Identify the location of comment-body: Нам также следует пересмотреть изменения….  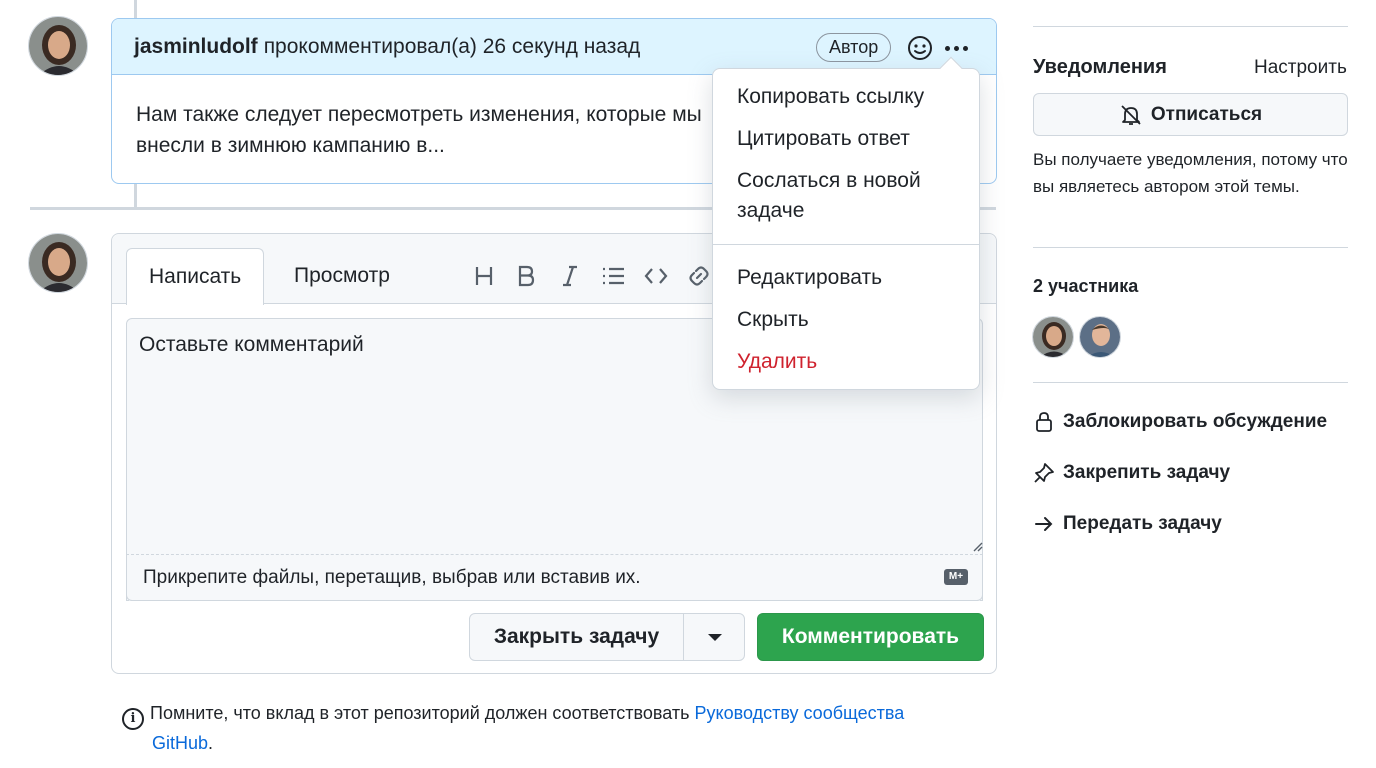
(419, 130).